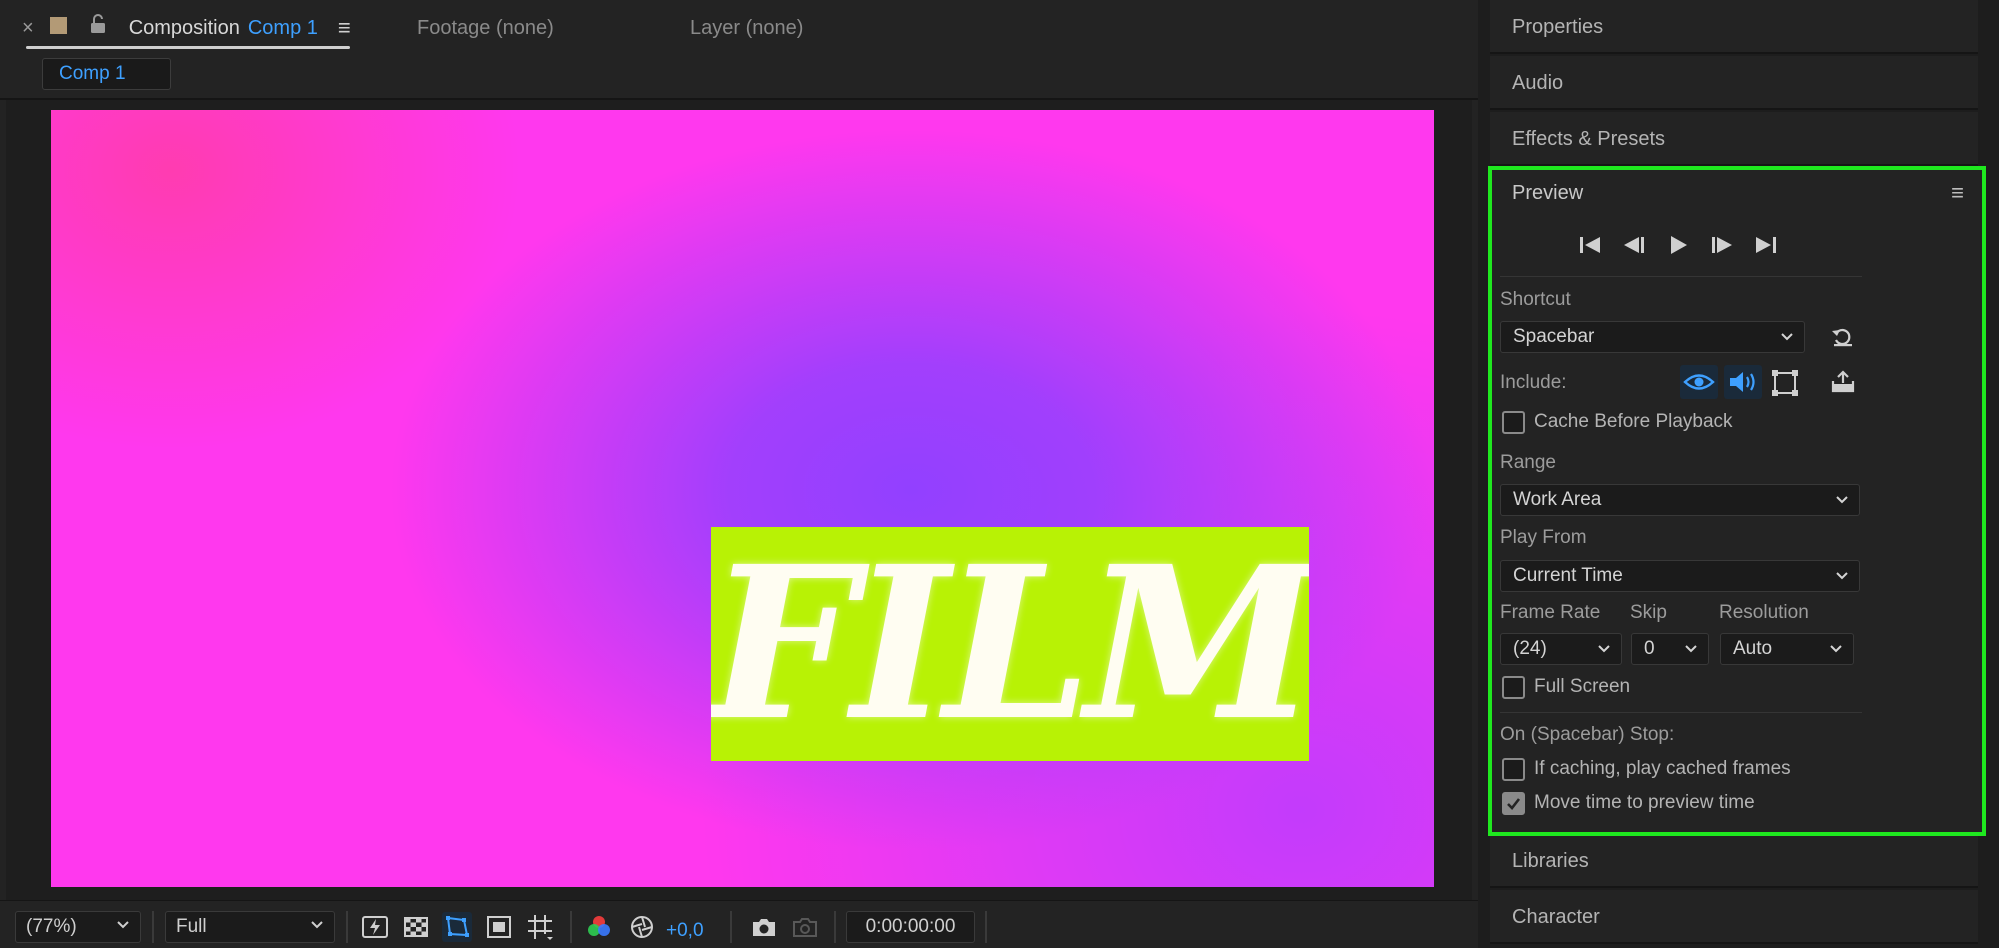 Image resolution: width=1999 pixels, height=948 pixels. Describe the element at coordinates (28, 28) in the screenshot. I see `close-tab-icon: ×` at that location.